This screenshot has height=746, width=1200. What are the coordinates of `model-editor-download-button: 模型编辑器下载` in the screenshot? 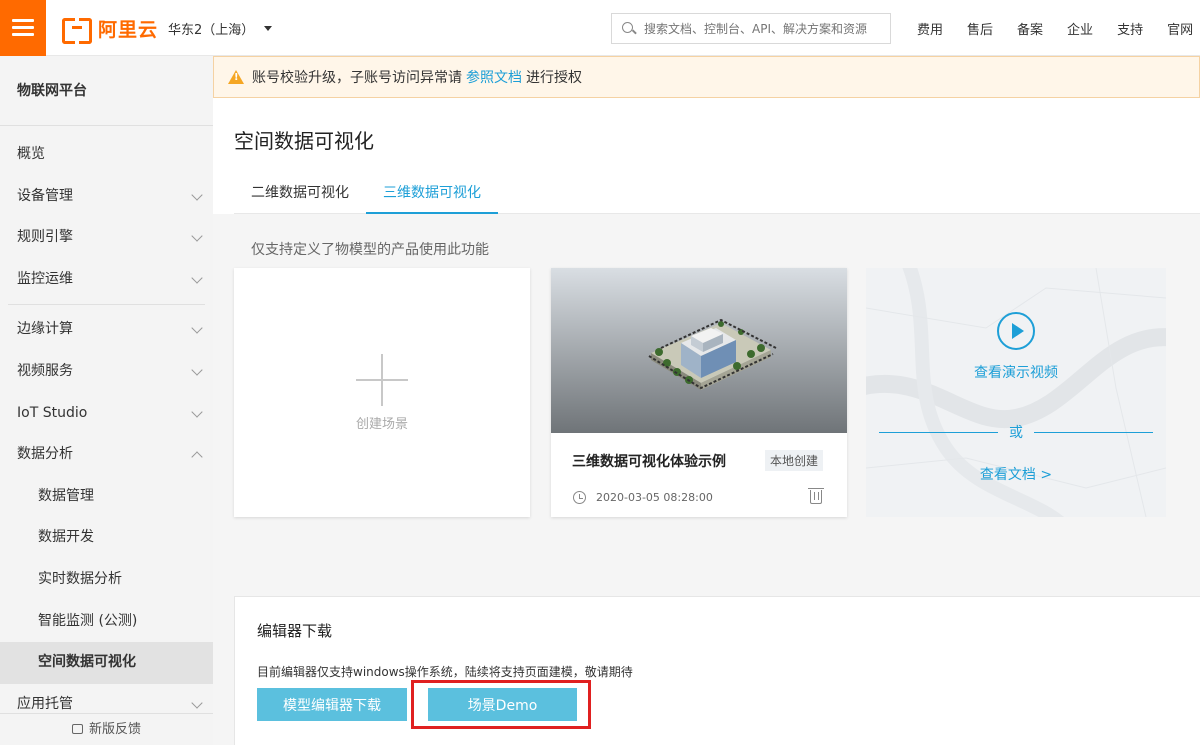 It's located at (332, 704).